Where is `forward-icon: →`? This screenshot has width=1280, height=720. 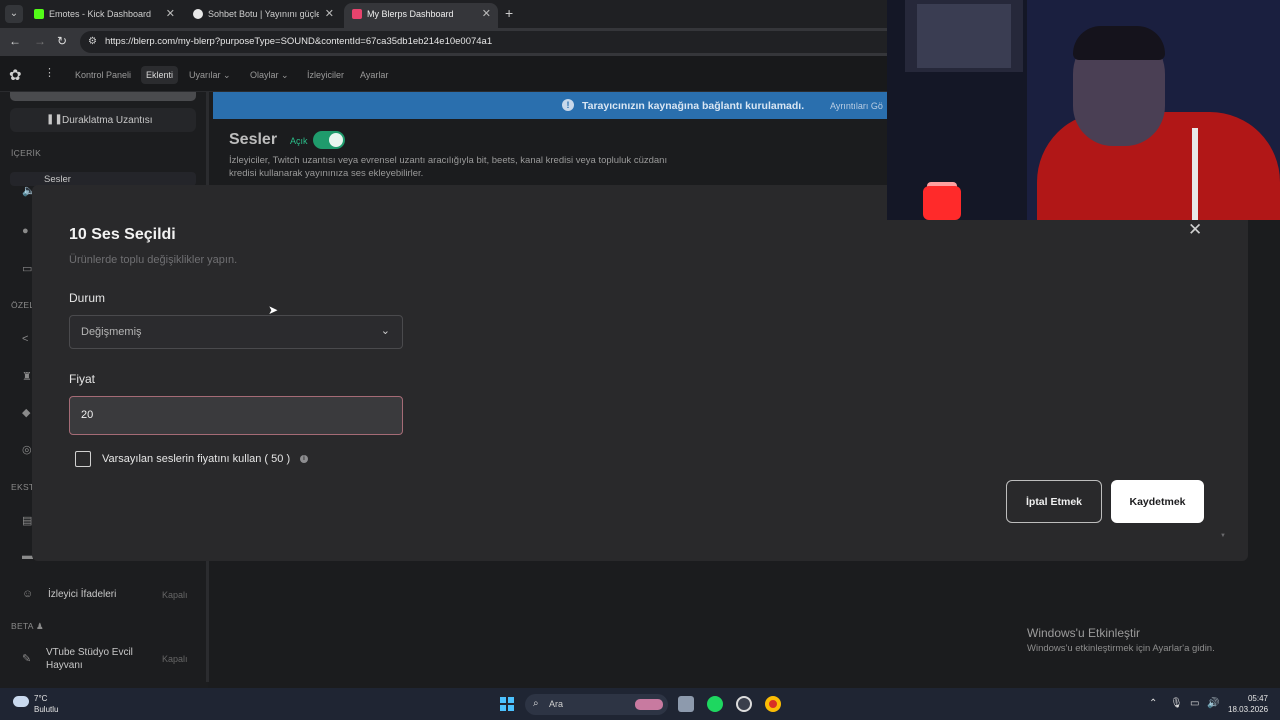
forward-icon: → is located at coordinates (40, 41).